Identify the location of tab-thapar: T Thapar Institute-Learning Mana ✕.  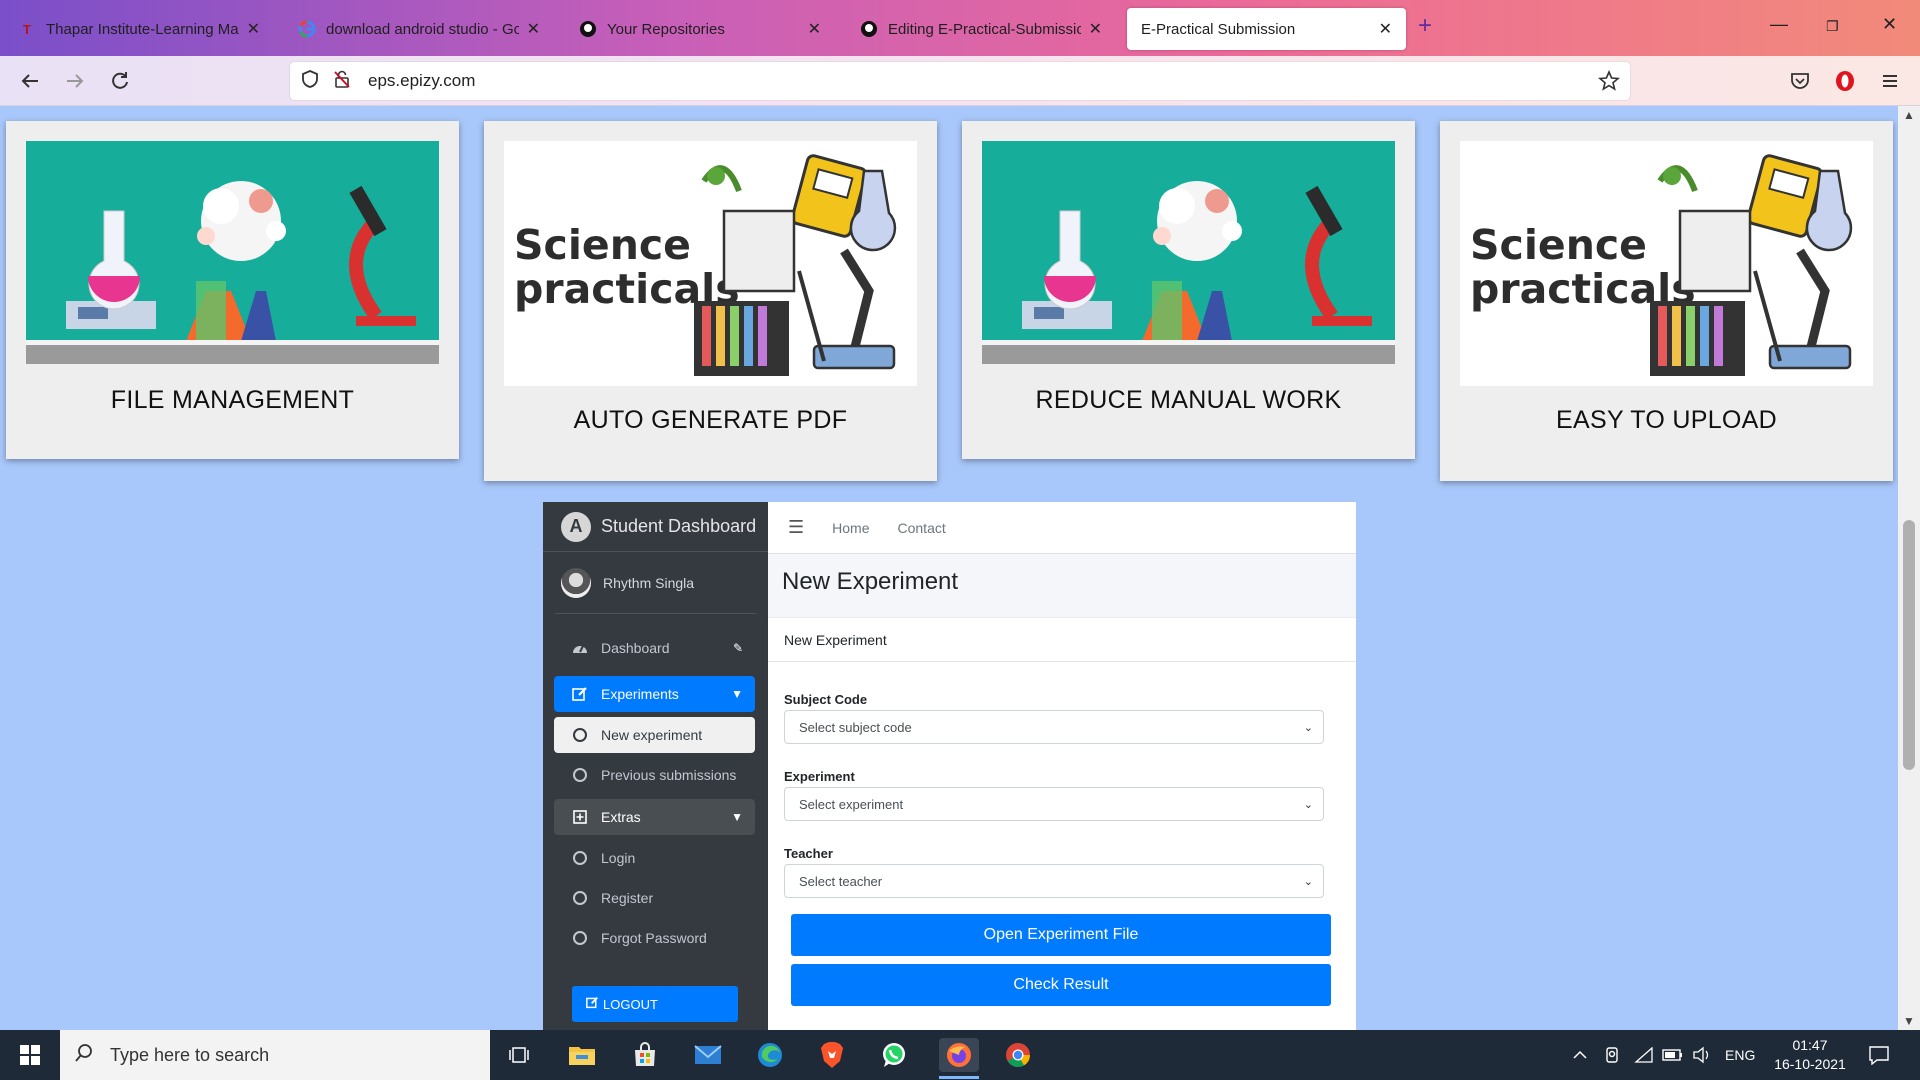
(139, 29).